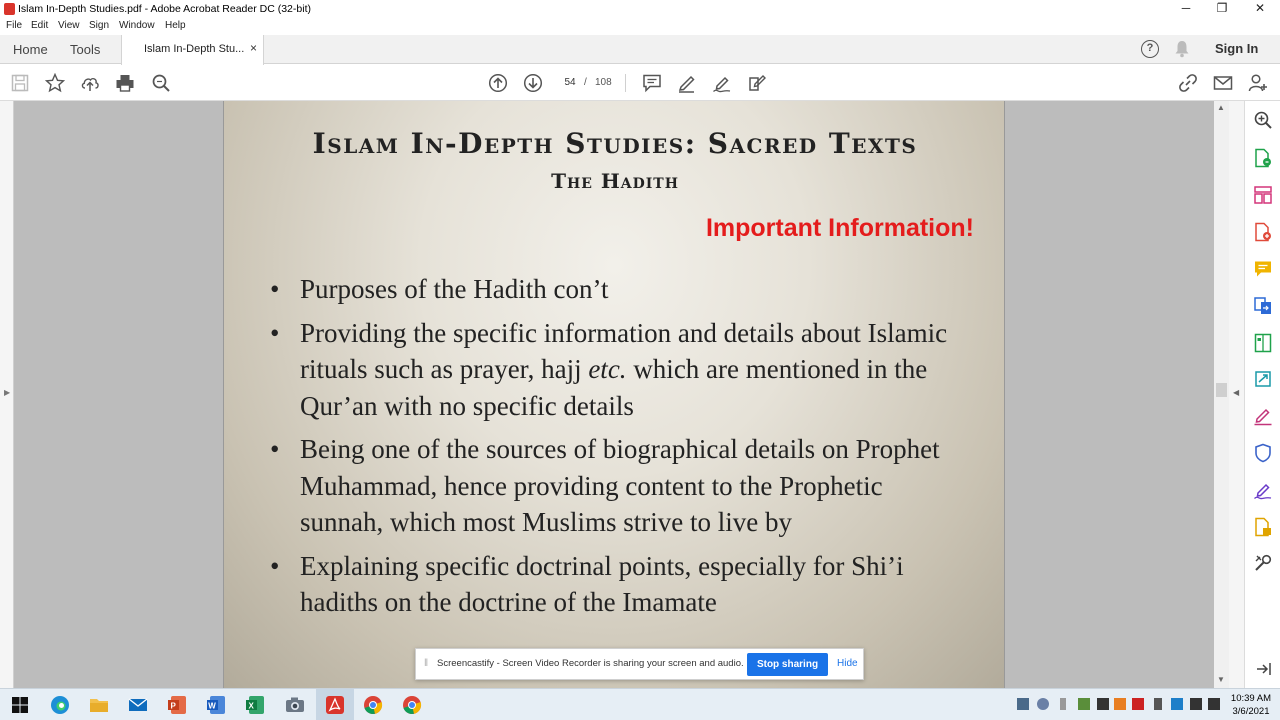  Describe the element at coordinates (722, 83) in the screenshot. I see `fill-sign-icon` at that location.